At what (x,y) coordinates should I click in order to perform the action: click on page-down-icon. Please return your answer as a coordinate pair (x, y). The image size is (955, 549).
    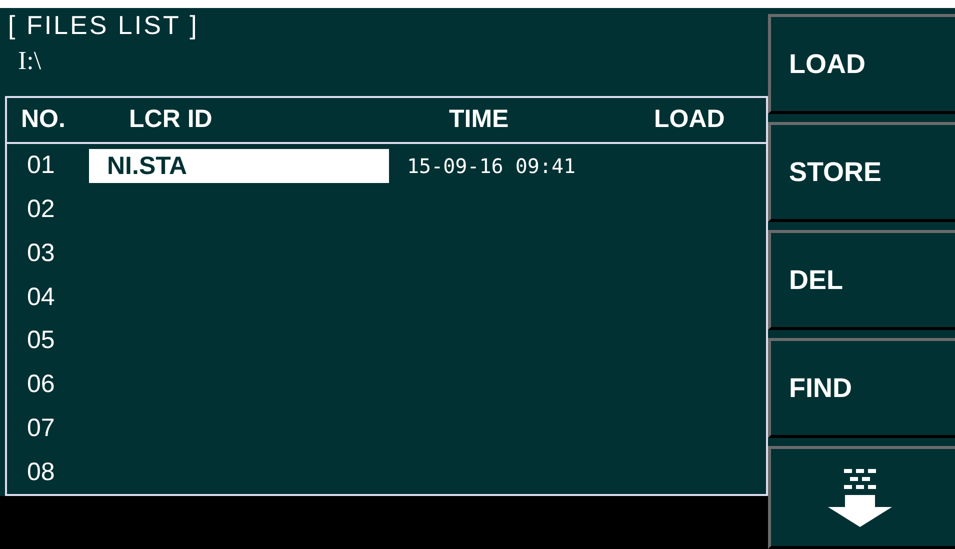
    Looking at the image, I should click on (860, 497).